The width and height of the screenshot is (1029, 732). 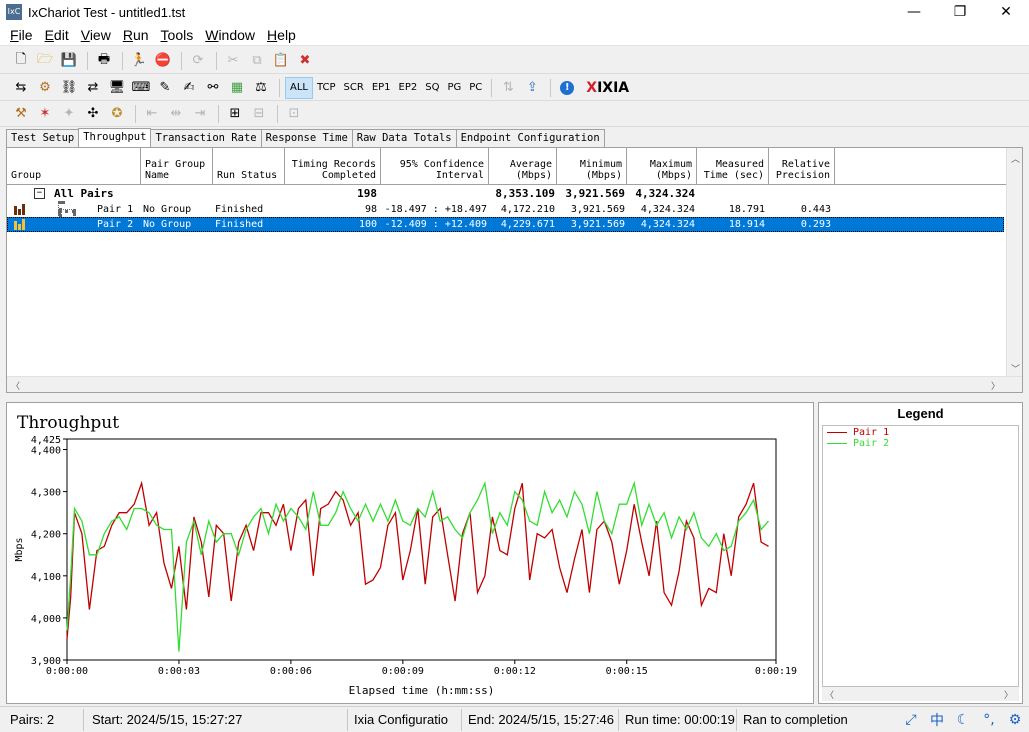 What do you see at coordinates (93, 88) in the screenshot?
I see `network-pair-icon: ⇄` at bounding box center [93, 88].